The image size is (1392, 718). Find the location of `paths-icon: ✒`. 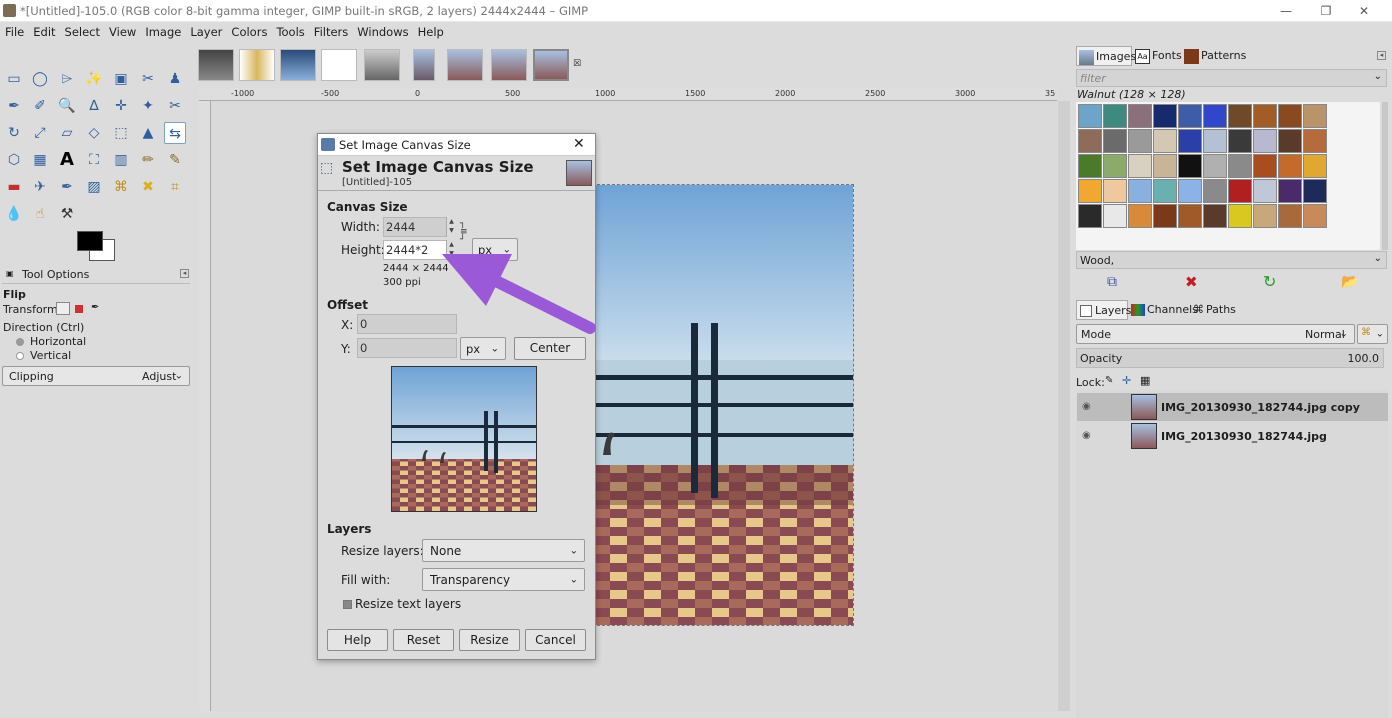

paths-icon: ✒ is located at coordinates (14, 106).